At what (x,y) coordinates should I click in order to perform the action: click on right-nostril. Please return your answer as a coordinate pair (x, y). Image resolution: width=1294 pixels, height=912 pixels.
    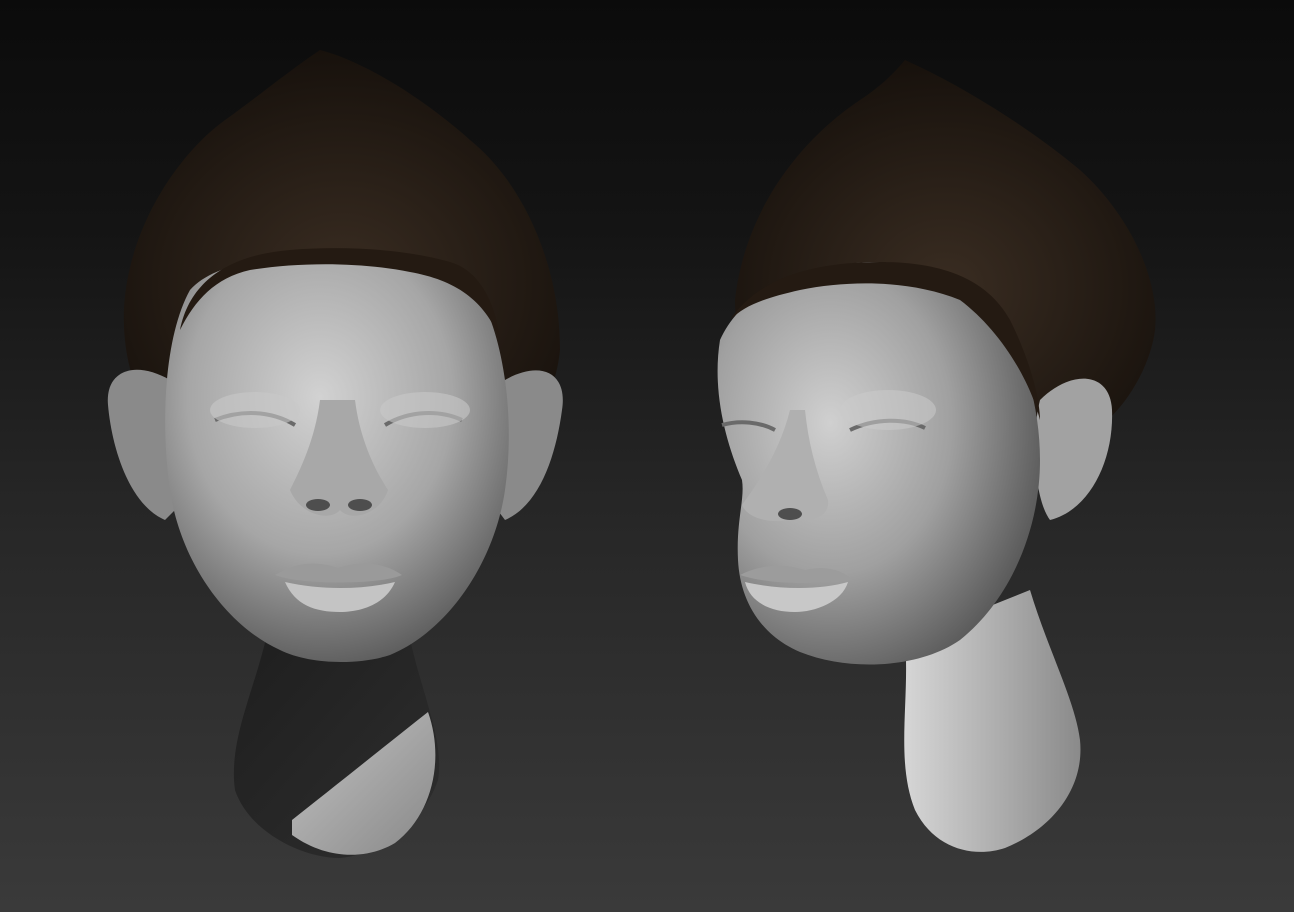
    Looking at the image, I should click on (360, 505).